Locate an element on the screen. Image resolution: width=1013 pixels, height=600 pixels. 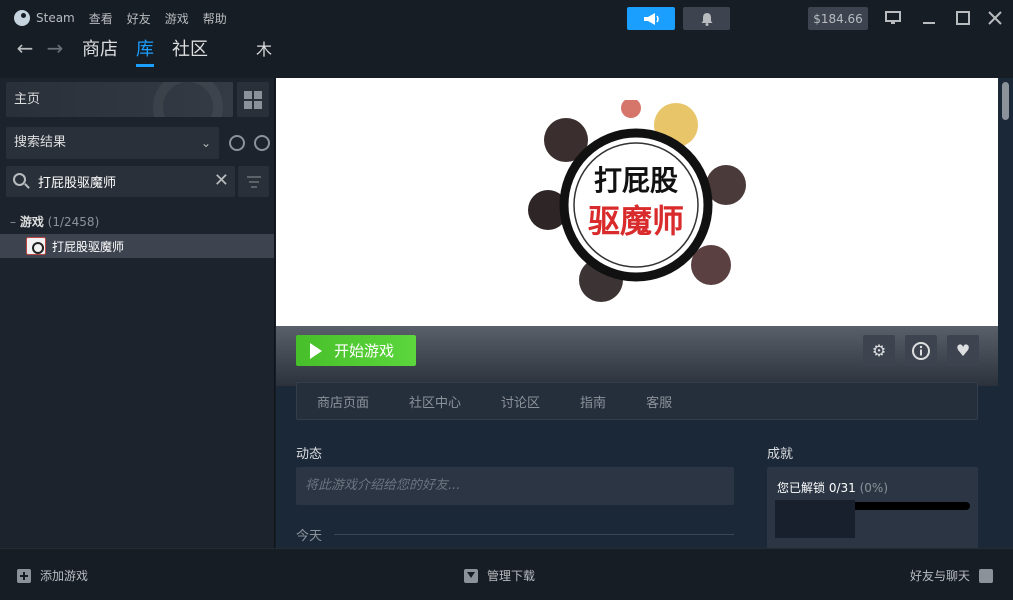
minimize-button is located at coordinates (929, 18).